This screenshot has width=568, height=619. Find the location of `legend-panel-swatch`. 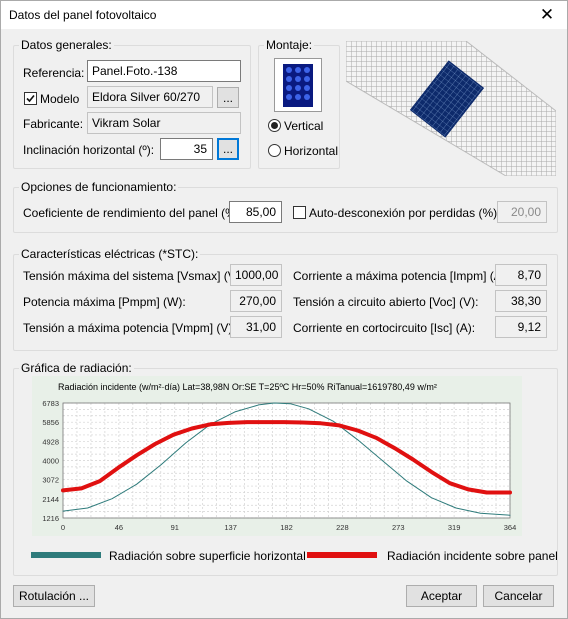

legend-panel-swatch is located at coordinates (342, 555).